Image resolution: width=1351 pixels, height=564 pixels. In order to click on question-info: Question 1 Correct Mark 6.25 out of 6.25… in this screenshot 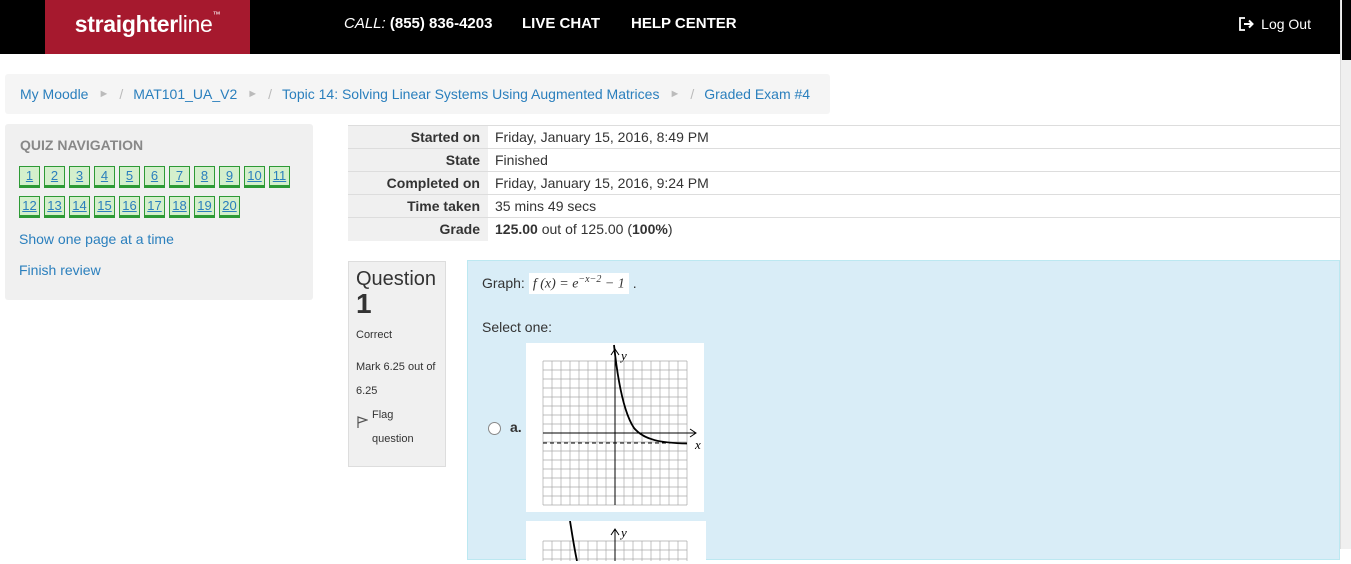, I will do `click(397, 364)`.